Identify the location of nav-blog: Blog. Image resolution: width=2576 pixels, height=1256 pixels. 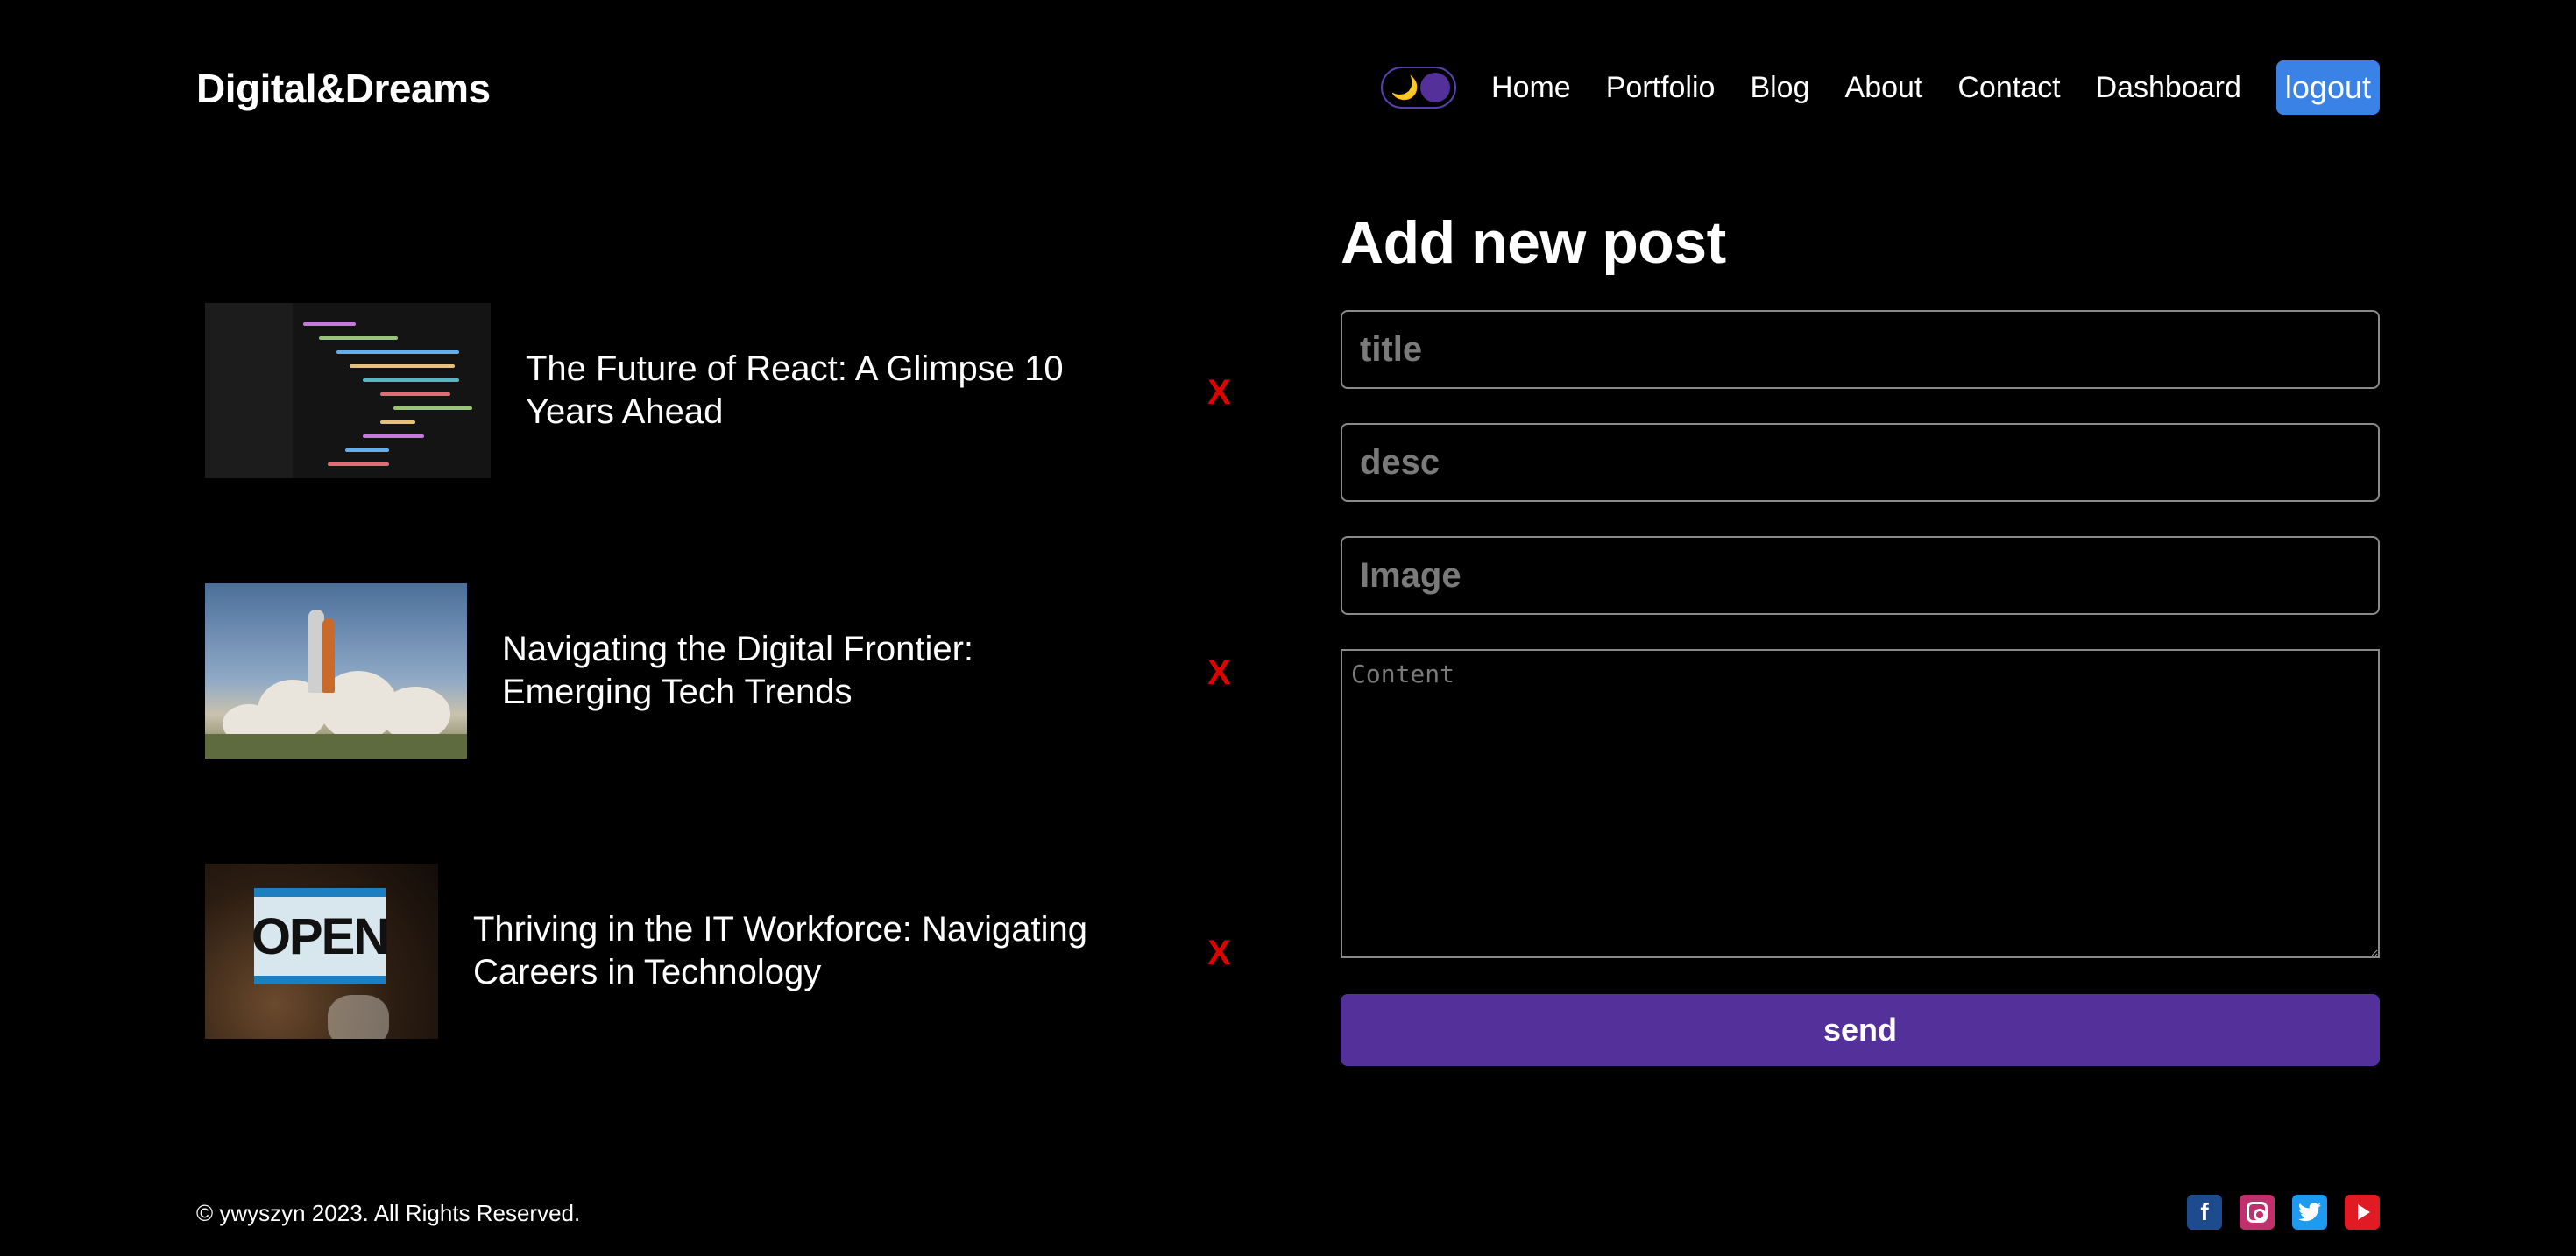
(1779, 88).